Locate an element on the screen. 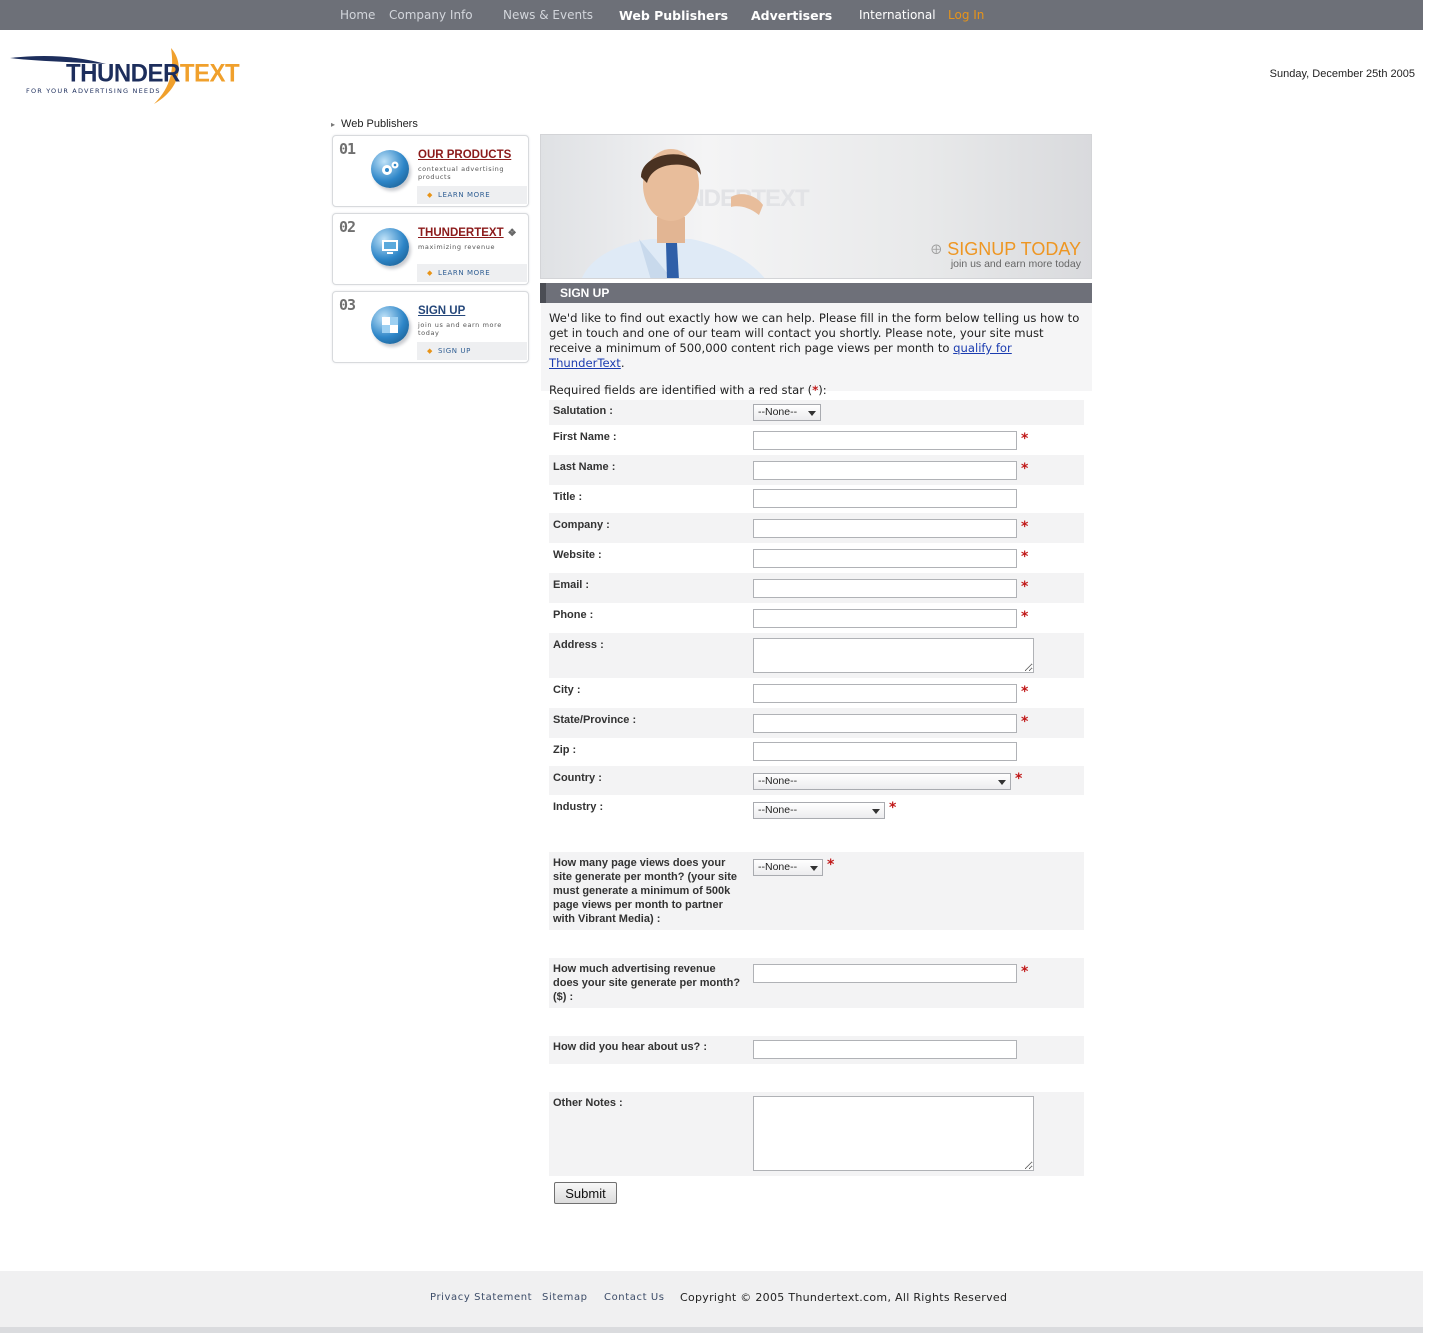 This screenshot has width=1440, height=1333. monitor-icon is located at coordinates (390, 247).